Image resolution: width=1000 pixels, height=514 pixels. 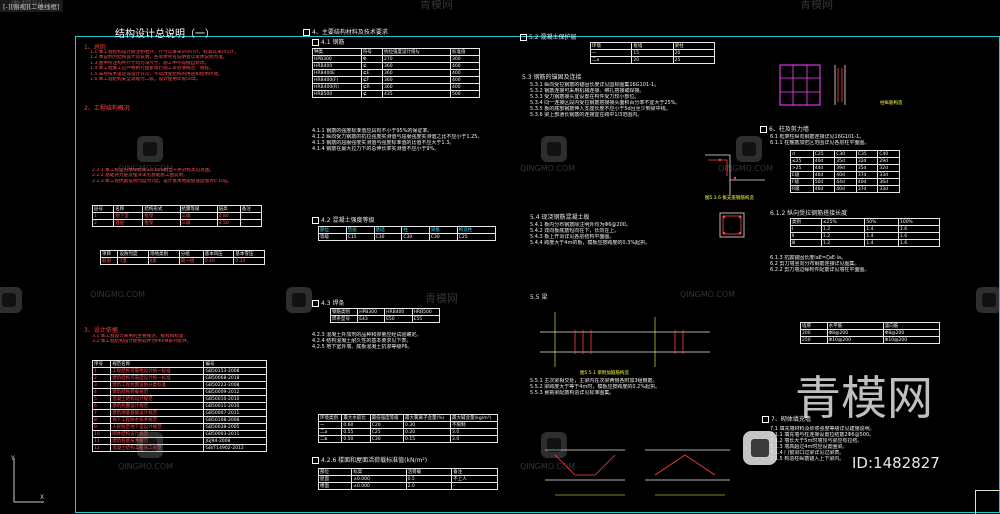 What do you see at coordinates (101, 385) in the screenshot?
I see `cell: 3` at bounding box center [101, 385].